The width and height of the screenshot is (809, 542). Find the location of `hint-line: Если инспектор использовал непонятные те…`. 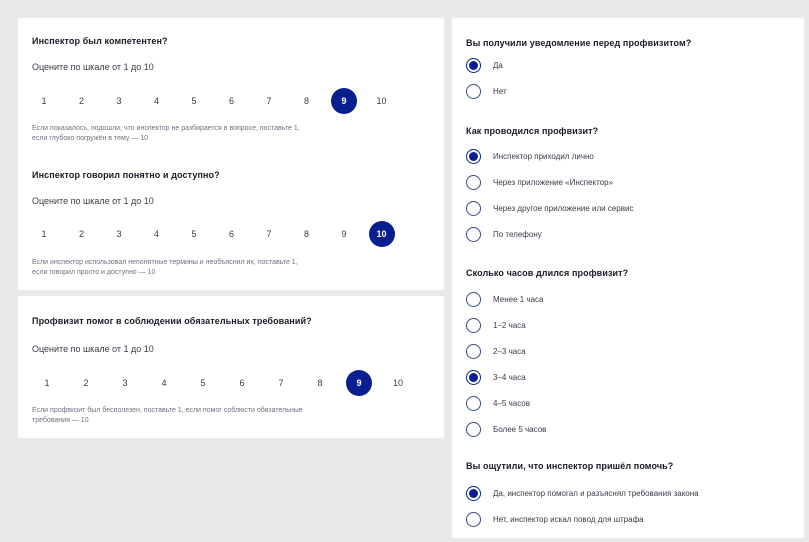

hint-line: Если инспектор использовал непонятные те… is located at coordinates (165, 262).